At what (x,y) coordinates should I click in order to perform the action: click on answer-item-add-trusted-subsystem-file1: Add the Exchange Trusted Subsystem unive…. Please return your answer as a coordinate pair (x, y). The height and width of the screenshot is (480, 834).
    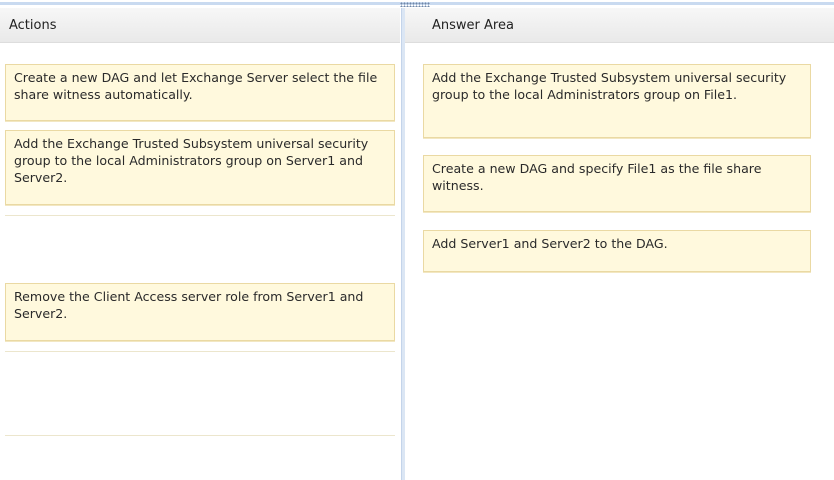
    Looking at the image, I should click on (617, 101).